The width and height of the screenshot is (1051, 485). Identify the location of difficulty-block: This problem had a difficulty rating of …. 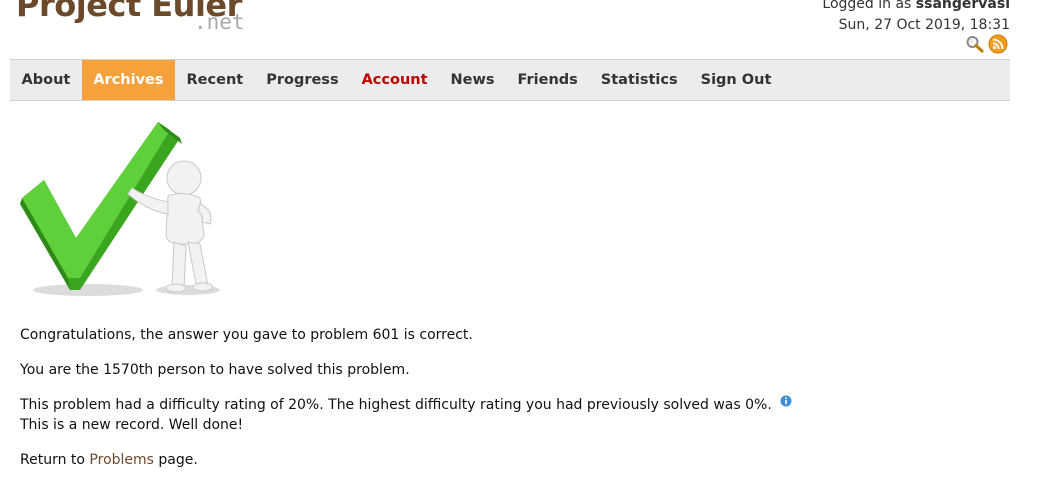
(406, 415).